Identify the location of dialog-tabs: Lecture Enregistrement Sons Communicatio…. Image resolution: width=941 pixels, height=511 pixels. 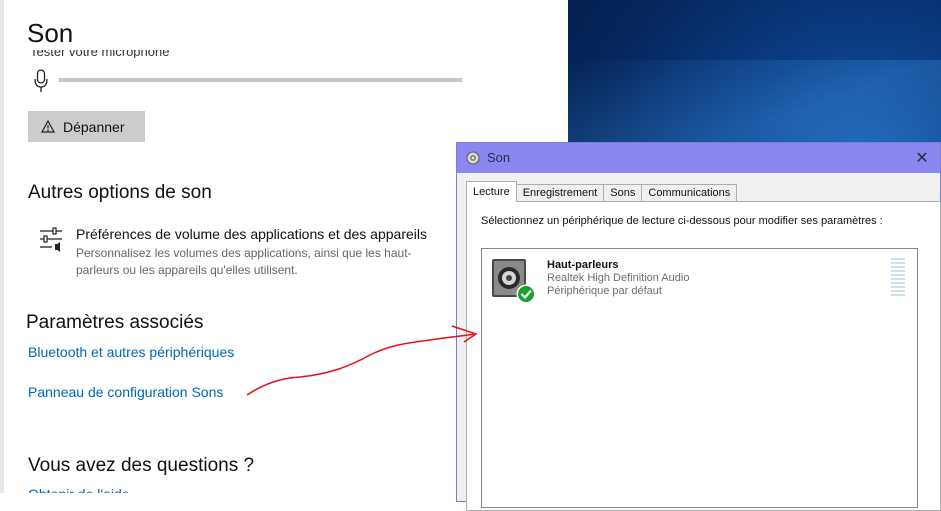
(602, 191).